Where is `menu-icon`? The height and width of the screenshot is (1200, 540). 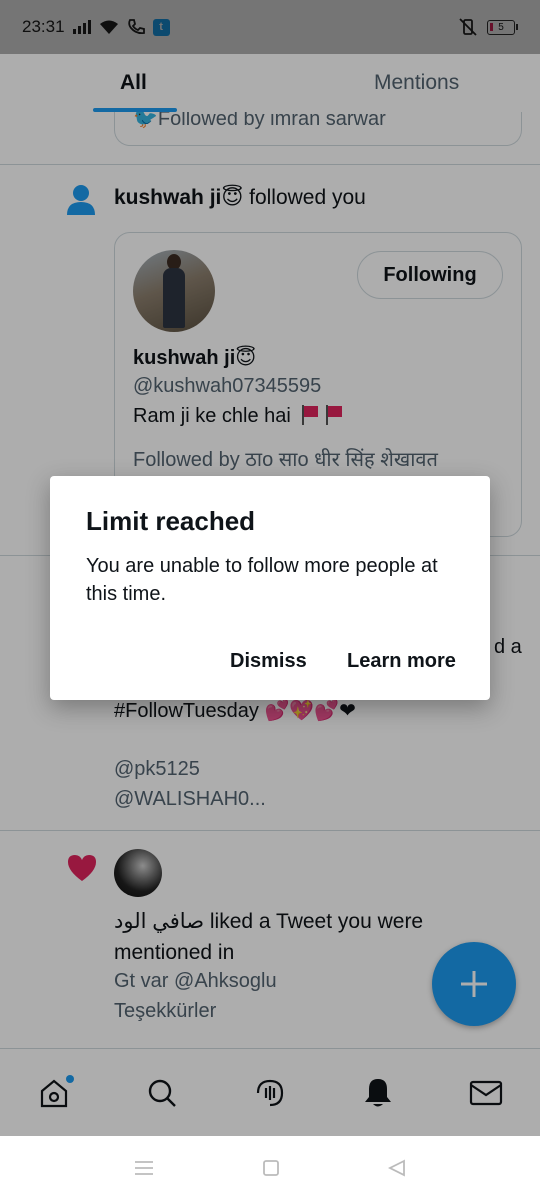 menu-icon is located at coordinates (144, 1168).